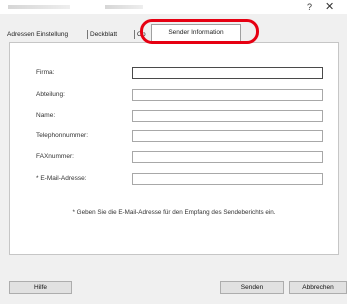 The width and height of the screenshot is (347, 304). I want to click on firma-label: Firma:, so click(45, 72).